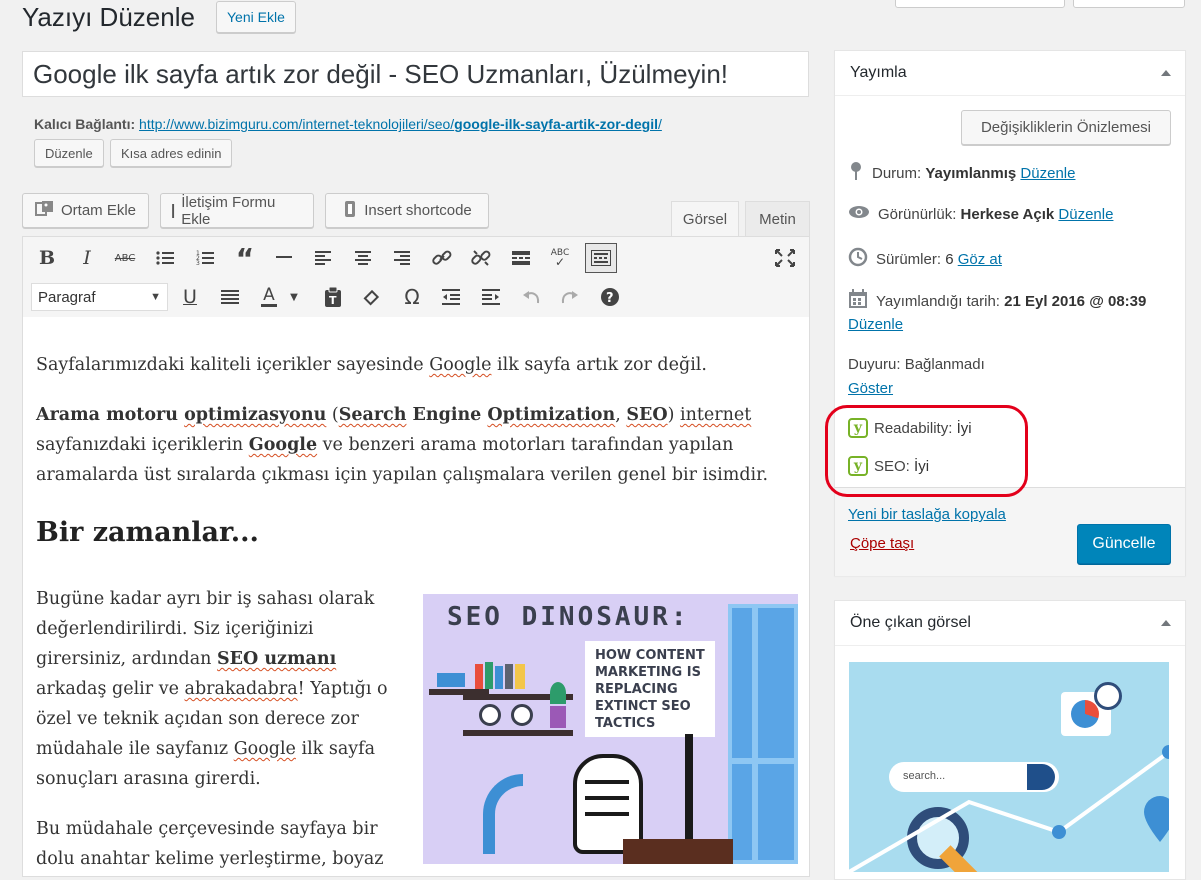 This screenshot has height=880, width=1201. Describe the element at coordinates (491, 297) in the screenshot. I see `indent-icon` at that location.